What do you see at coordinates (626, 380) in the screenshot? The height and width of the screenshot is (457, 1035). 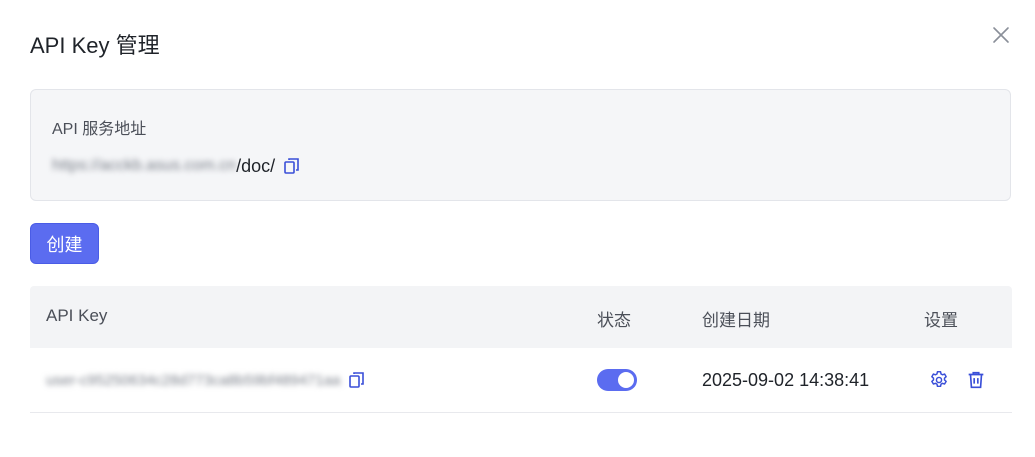 I see `toggle-knob` at bounding box center [626, 380].